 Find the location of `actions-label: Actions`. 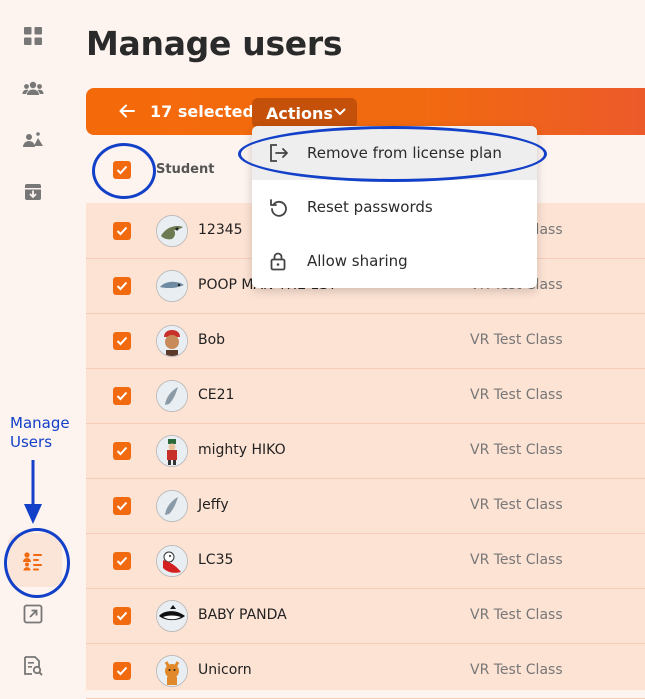

actions-label: Actions is located at coordinates (299, 113).